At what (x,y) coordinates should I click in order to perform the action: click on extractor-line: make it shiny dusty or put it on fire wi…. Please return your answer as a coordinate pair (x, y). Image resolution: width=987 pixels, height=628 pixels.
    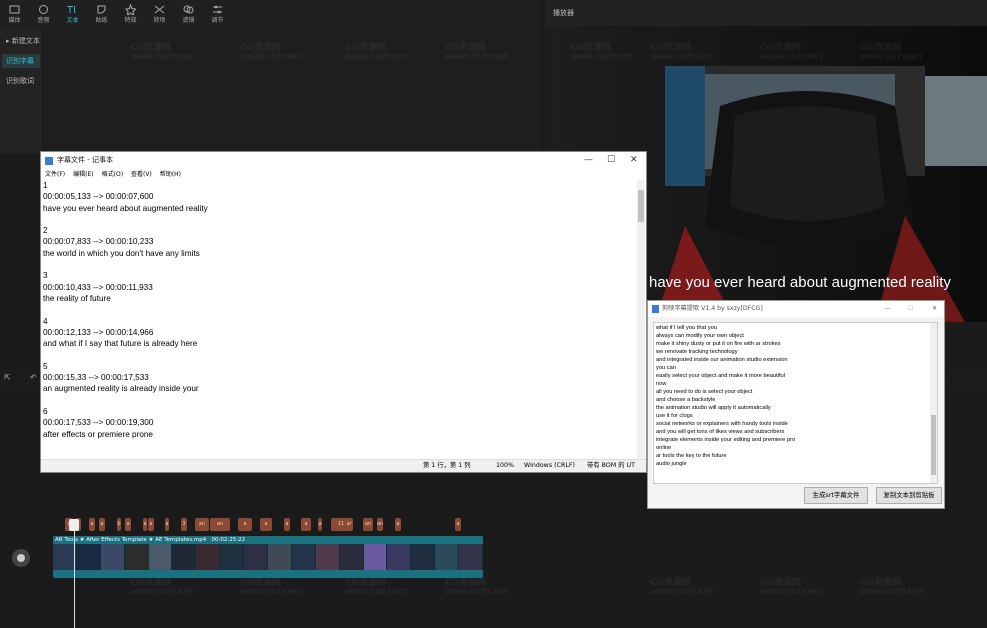
    Looking at the image, I should click on (718, 344).